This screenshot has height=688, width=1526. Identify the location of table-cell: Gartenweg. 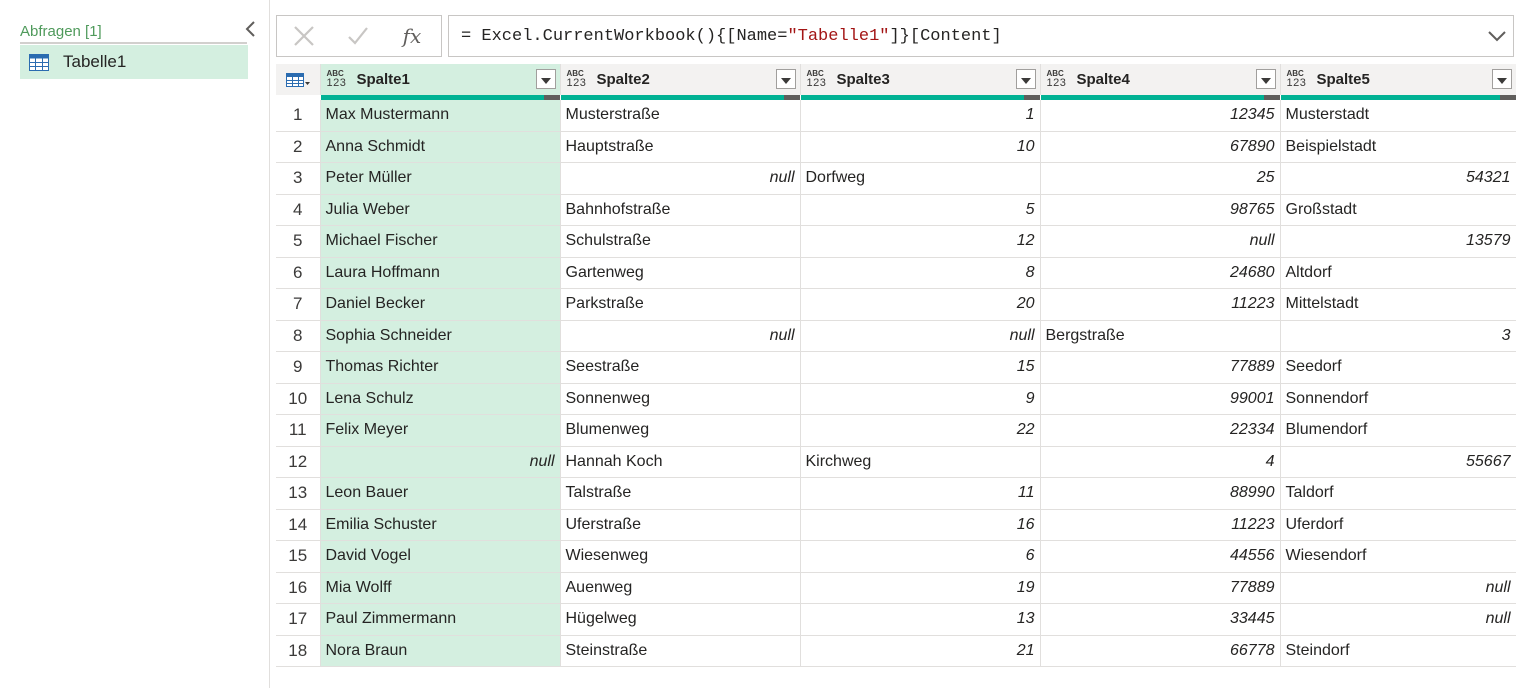
(680, 273).